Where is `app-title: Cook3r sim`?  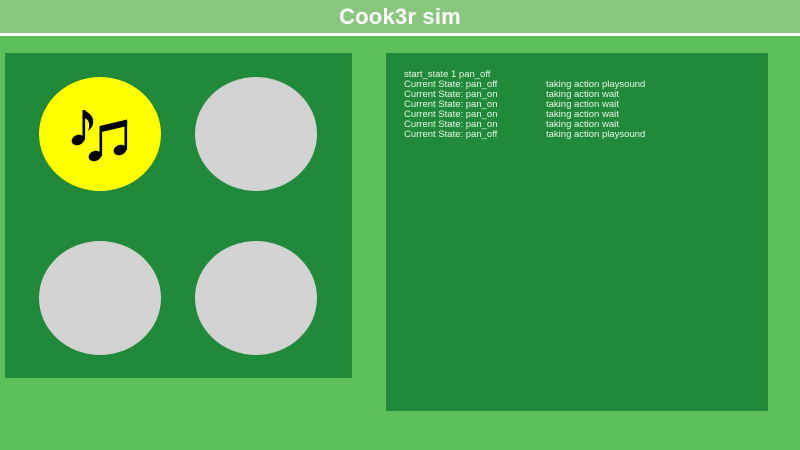
app-title: Cook3r sim is located at coordinates (400, 16).